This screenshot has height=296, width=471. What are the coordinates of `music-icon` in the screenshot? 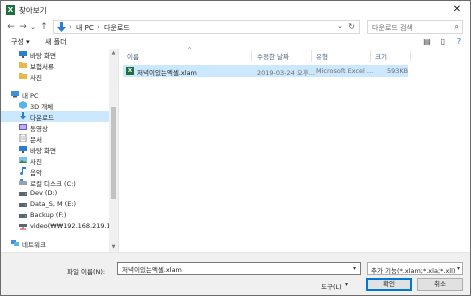 It's located at (23, 171).